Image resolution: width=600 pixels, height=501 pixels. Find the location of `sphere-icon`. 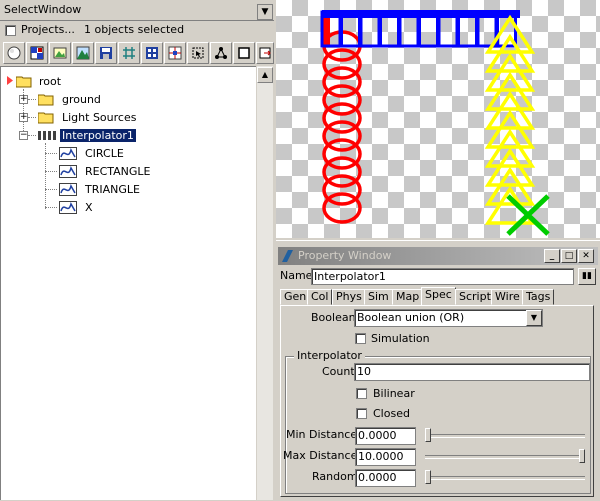

sphere-icon is located at coordinates (14, 53).